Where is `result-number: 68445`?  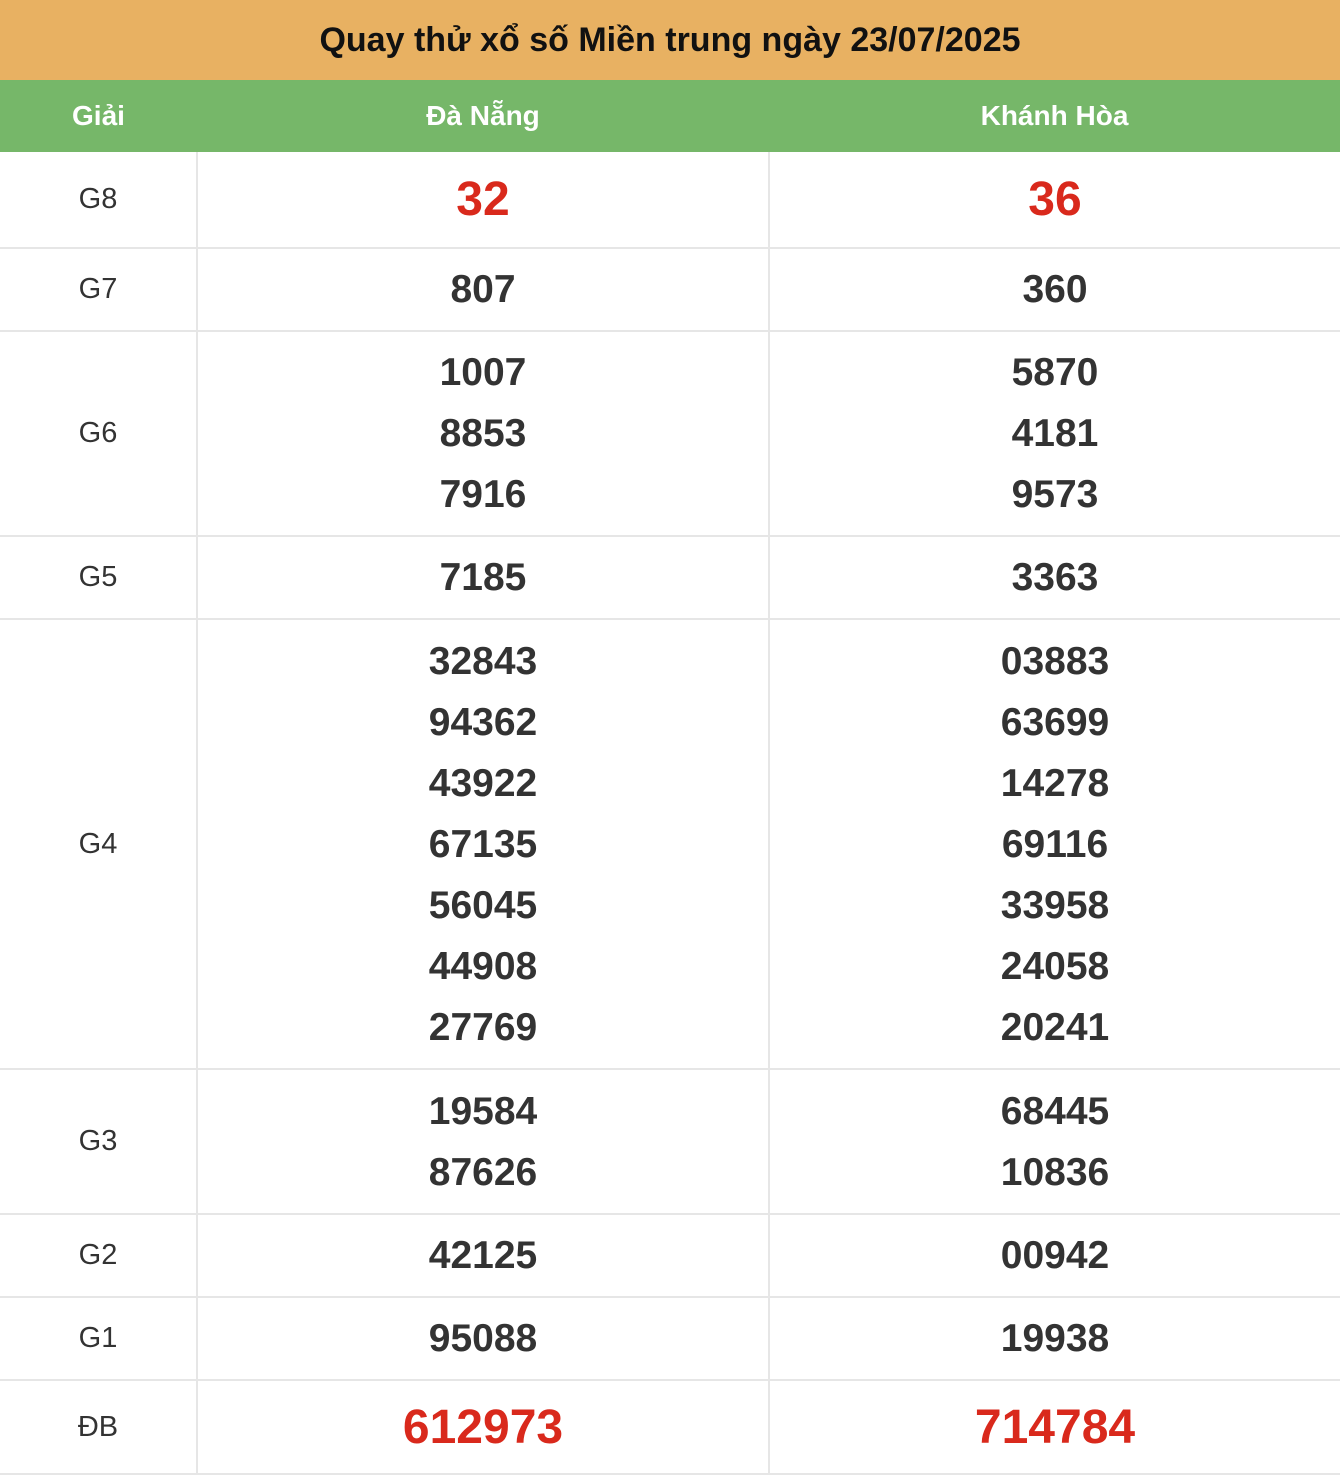
result-number: 68445 is located at coordinates (1055, 1111).